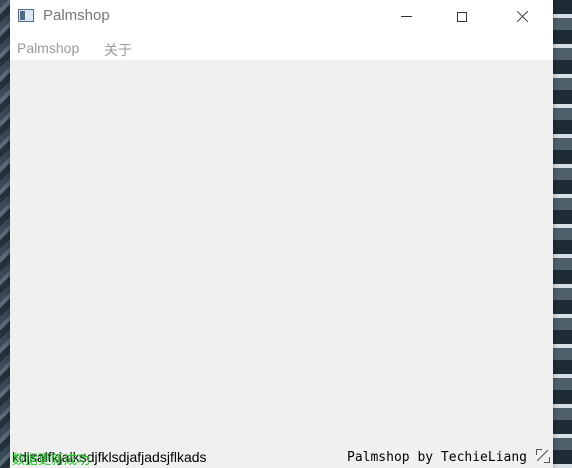 This screenshot has width=572, height=468. I want to click on window-app-icon, so click(26, 15).